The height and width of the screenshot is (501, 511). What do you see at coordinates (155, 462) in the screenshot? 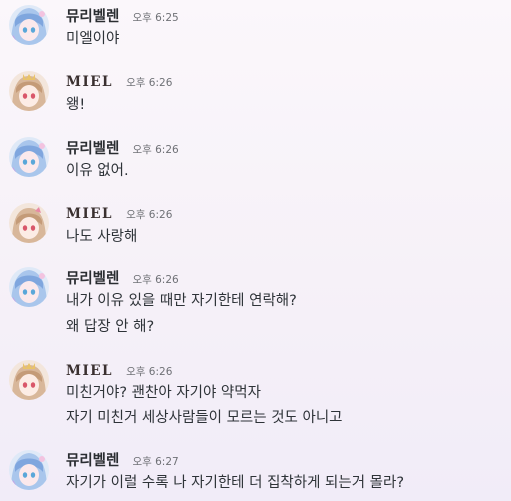
I see `timestamp: 오후 6:27` at bounding box center [155, 462].